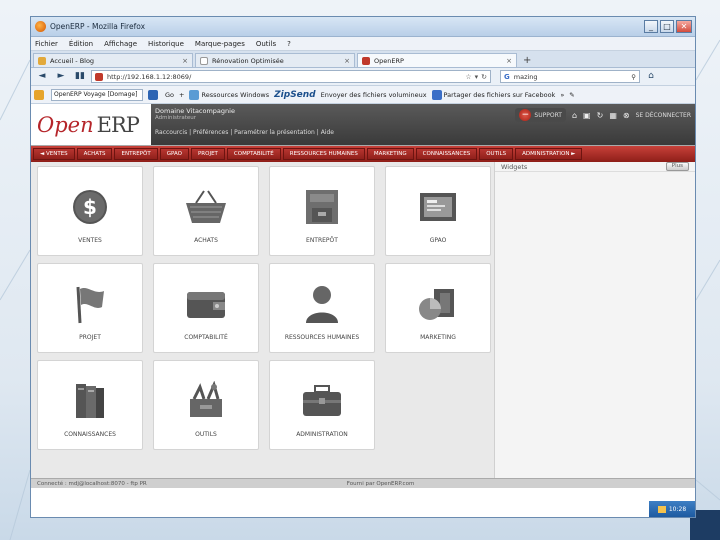  What do you see at coordinates (206, 211) in the screenshot?
I see `tile-achats: ACHATS` at bounding box center [206, 211].